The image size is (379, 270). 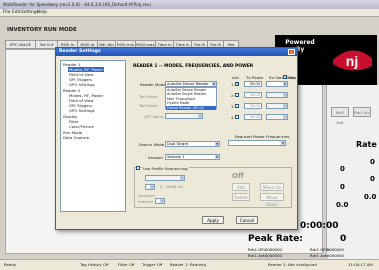 I want to click on search-mode-label: Search Mode, so click(x=152, y=144).